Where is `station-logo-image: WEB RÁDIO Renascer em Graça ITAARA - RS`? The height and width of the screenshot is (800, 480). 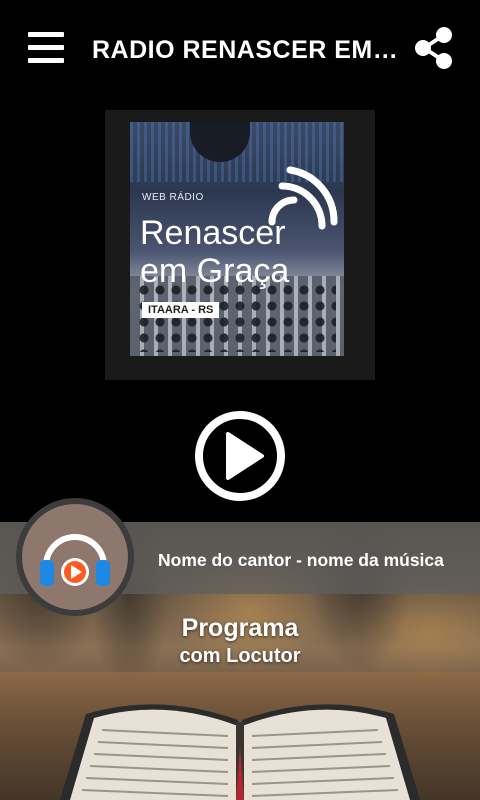 station-logo-image: WEB RÁDIO Renascer em Graça ITAARA - RS is located at coordinates (237, 239).